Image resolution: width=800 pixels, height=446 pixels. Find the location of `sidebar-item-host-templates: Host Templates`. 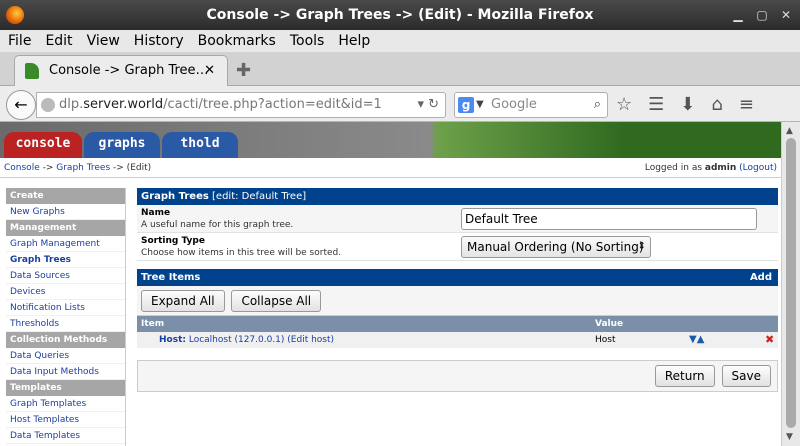

sidebar-item-host-templates: Host Templates is located at coordinates (65, 420).